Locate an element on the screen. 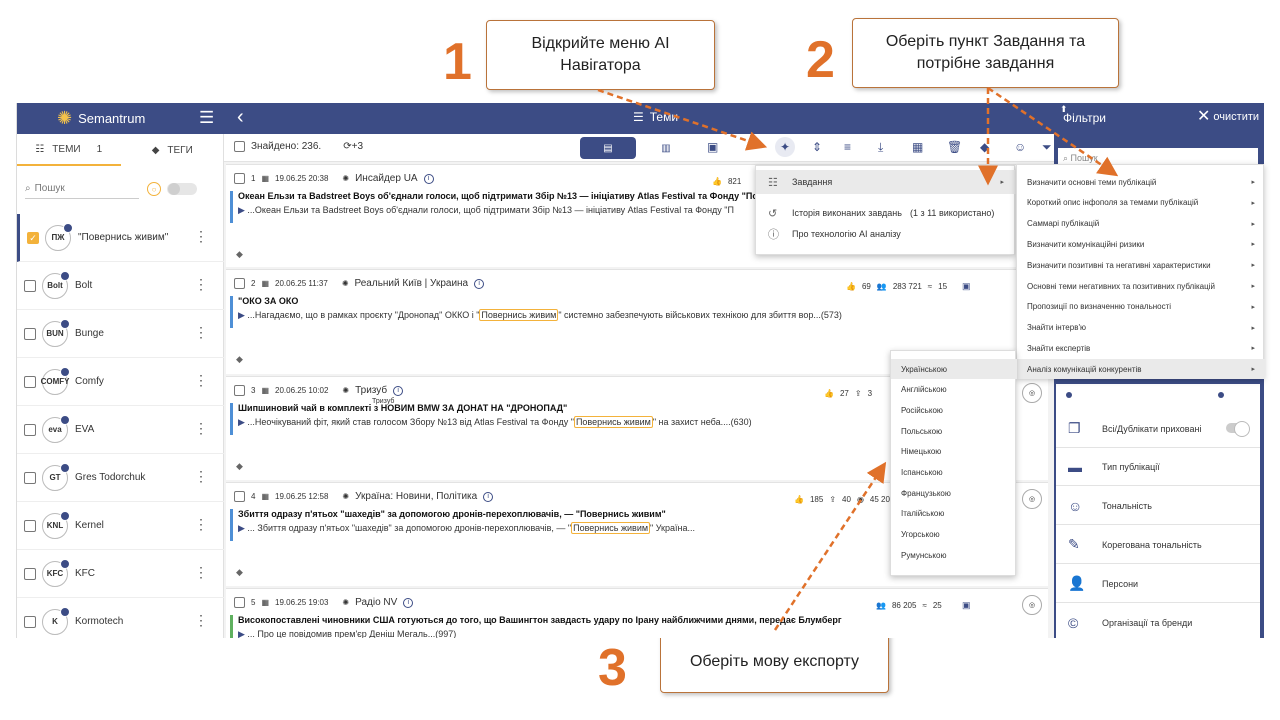 Image resolution: width=1280 pixels, height=720 pixels. theme-item: GT Gres Todorchuk ⋮ is located at coordinates (120, 478).